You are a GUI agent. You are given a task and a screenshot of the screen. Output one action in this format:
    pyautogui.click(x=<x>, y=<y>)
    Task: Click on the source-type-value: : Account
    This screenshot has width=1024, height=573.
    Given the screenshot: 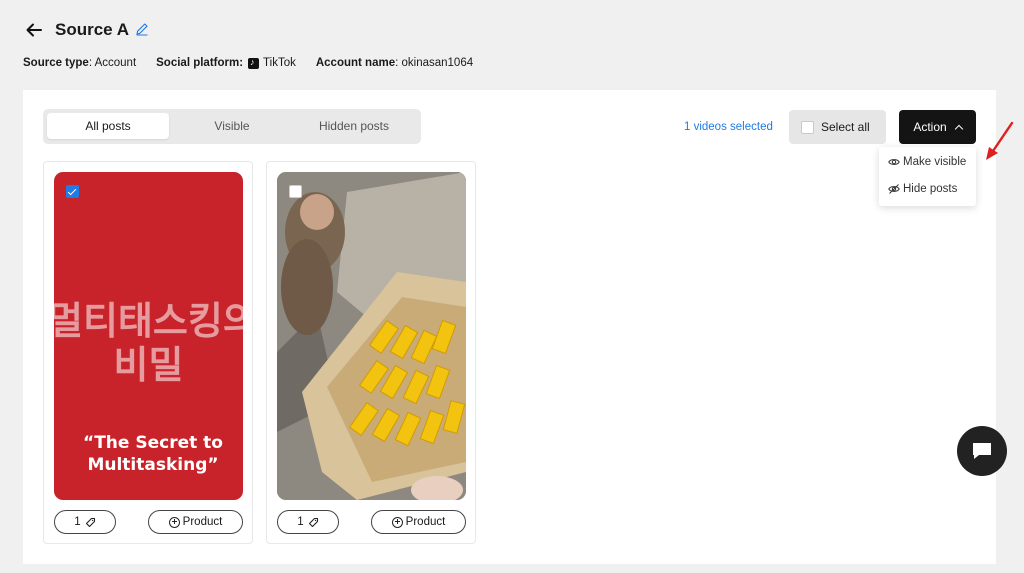 What is the action you would take?
    pyautogui.click(x=112, y=63)
    